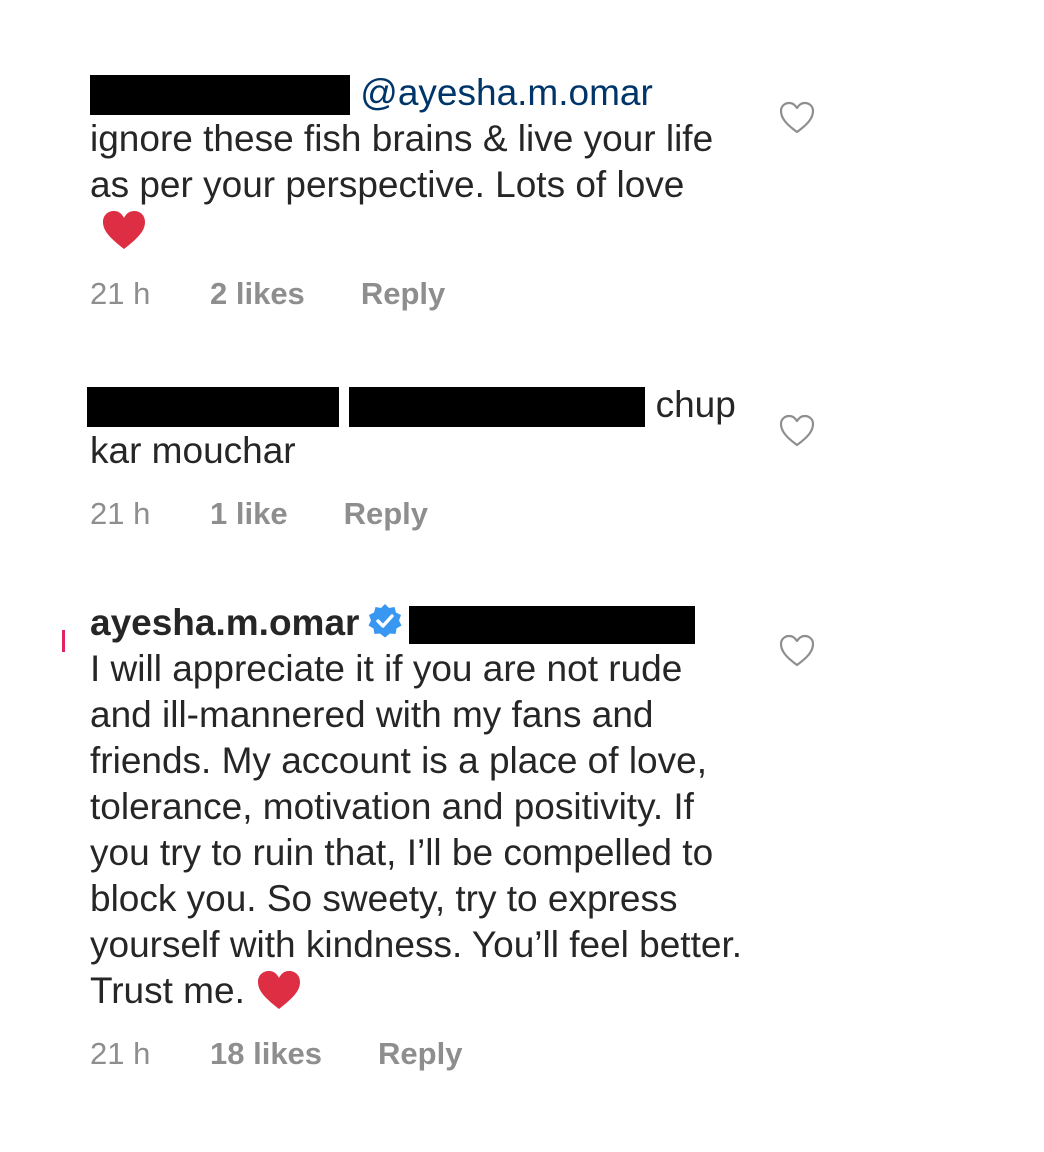 The height and width of the screenshot is (1152, 1044). Describe the element at coordinates (193, 450) in the screenshot. I see `comment-2-text: kar mouchar` at that location.